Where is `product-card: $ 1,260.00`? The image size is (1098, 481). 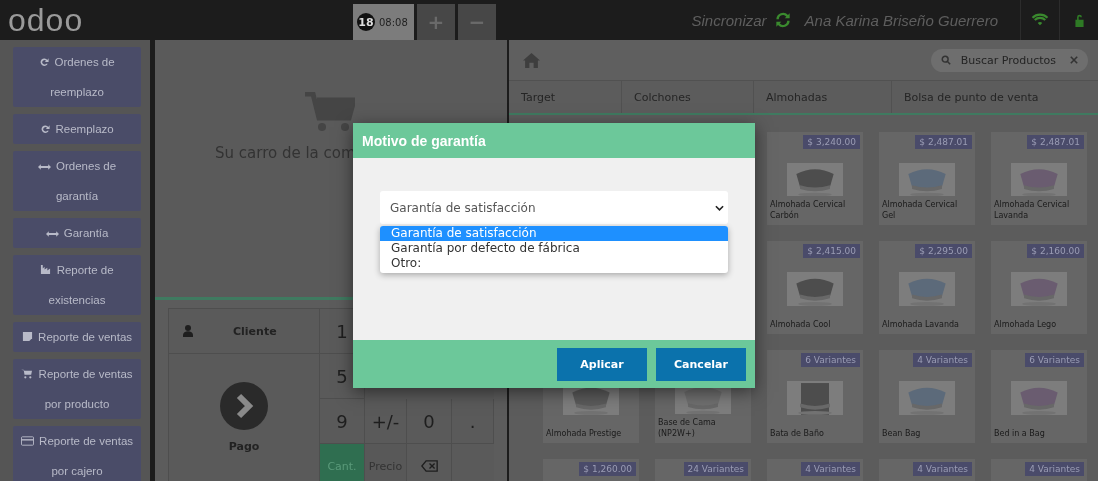
product-card: $ 1,260.00 is located at coordinates (591, 470).